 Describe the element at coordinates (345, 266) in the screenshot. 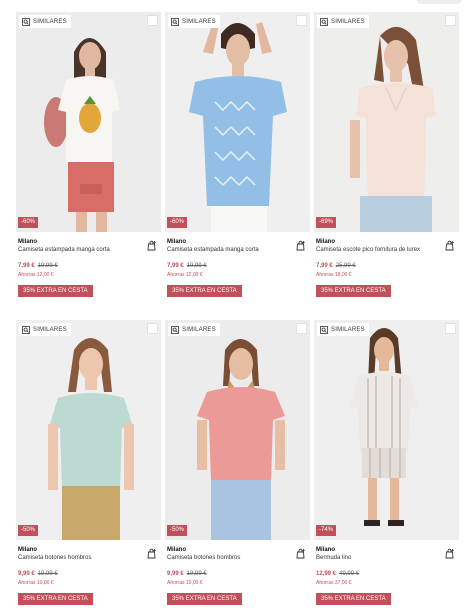

I see `original-price: 25,99 €` at that location.